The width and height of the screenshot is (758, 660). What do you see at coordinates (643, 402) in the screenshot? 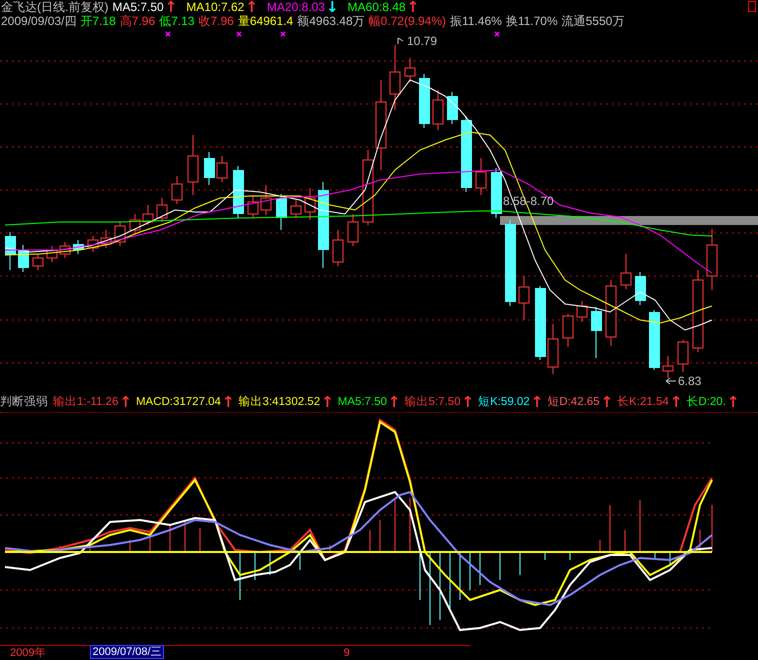
I see `indicator-value: 长K:21.54` at bounding box center [643, 402].